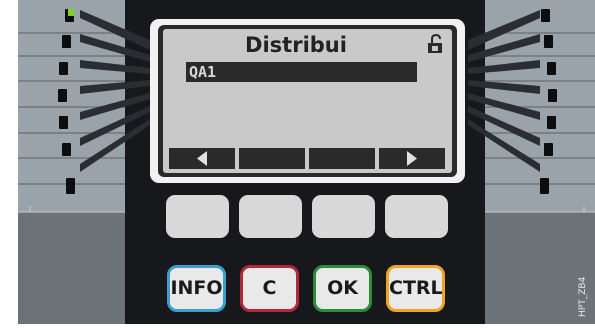 The height and width of the screenshot is (328, 595). Describe the element at coordinates (196, 288) in the screenshot. I see `info-button: INFO` at that location.